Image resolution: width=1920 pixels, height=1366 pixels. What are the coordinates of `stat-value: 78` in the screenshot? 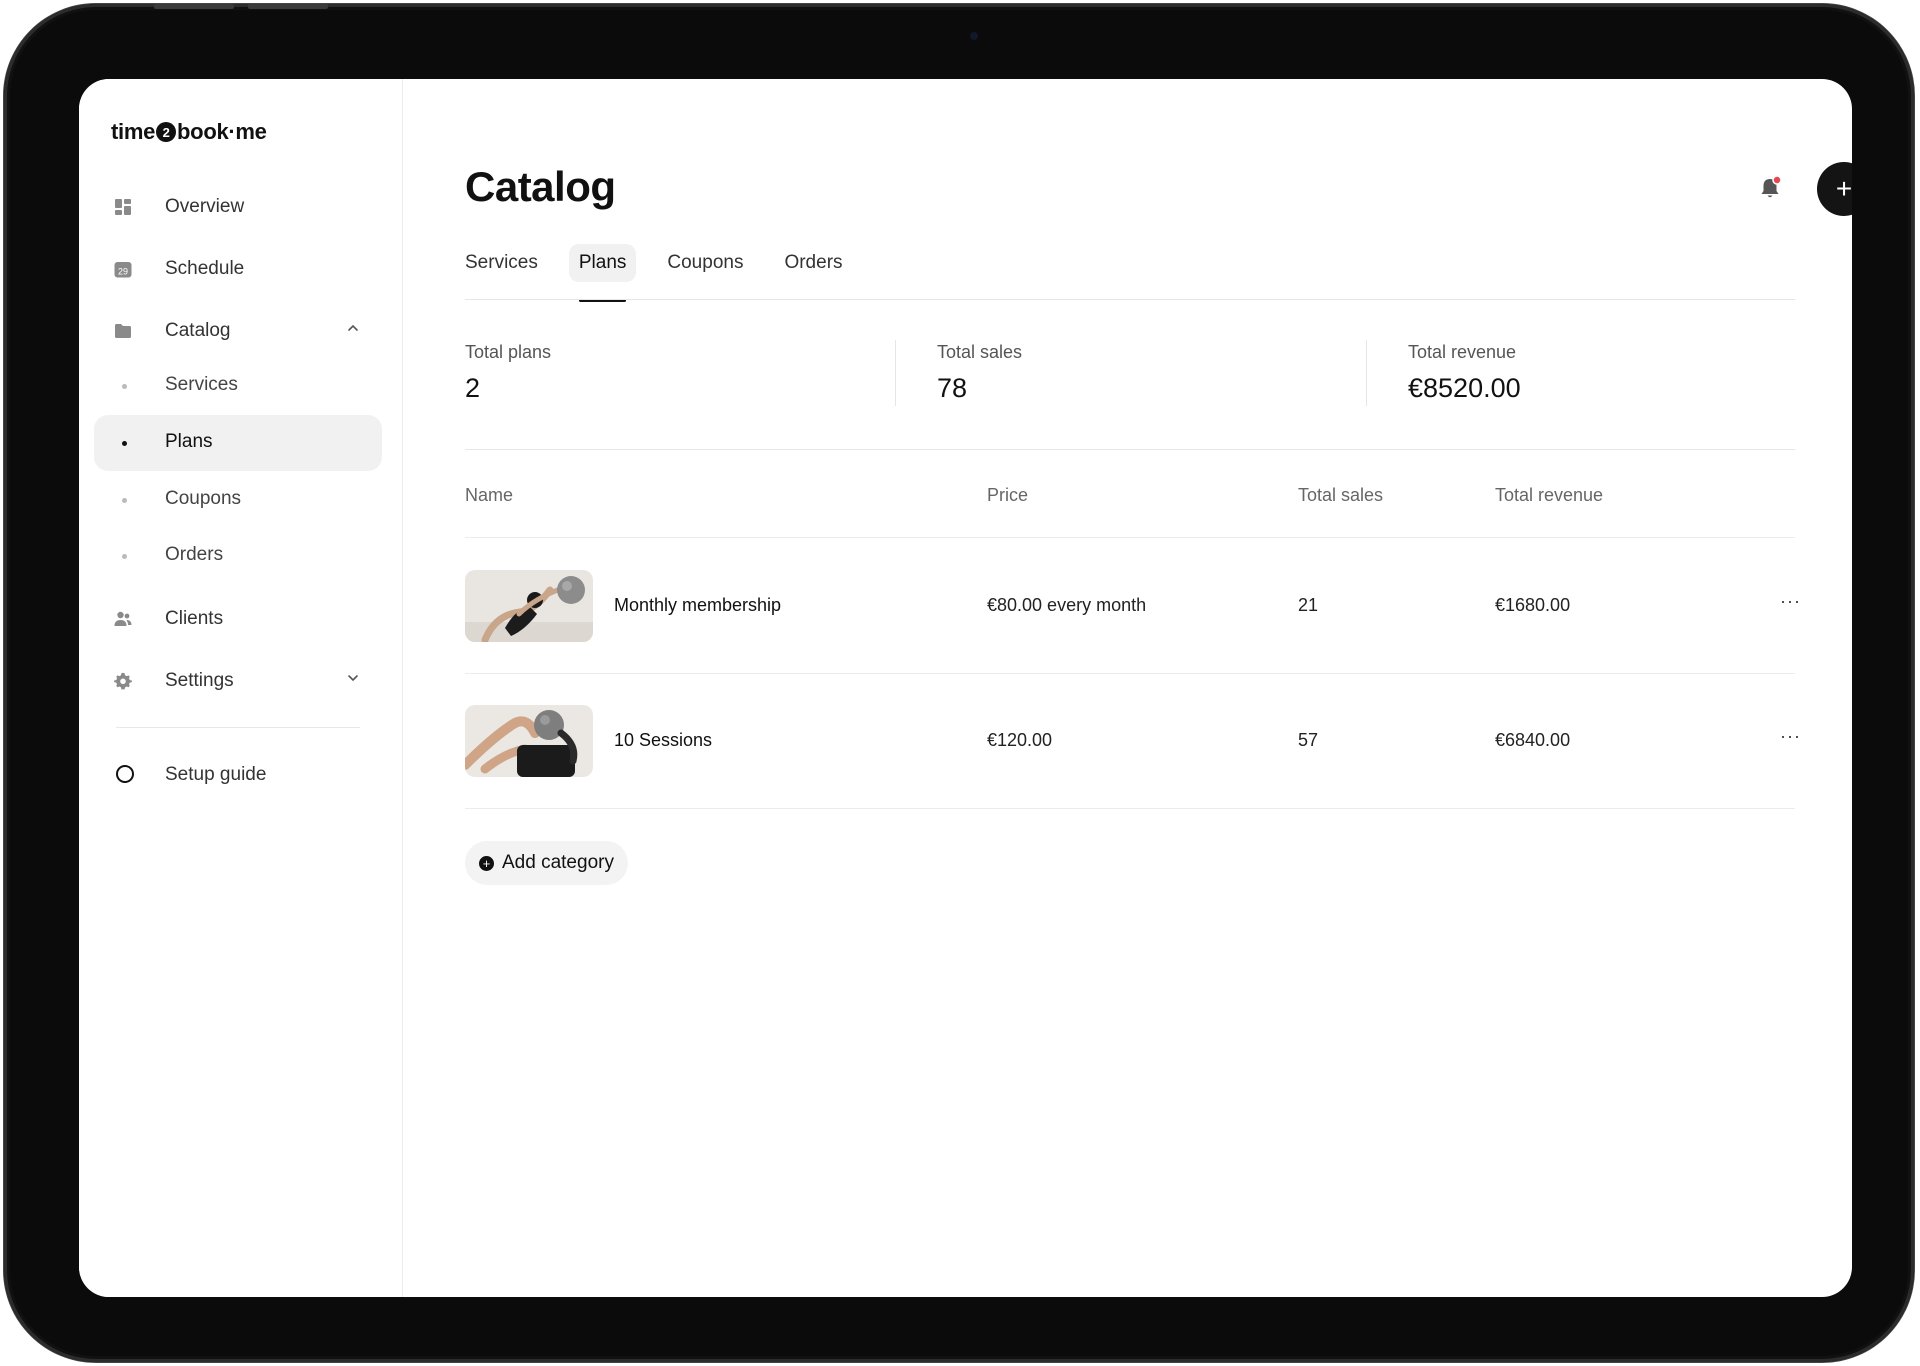 It's located at (952, 388).